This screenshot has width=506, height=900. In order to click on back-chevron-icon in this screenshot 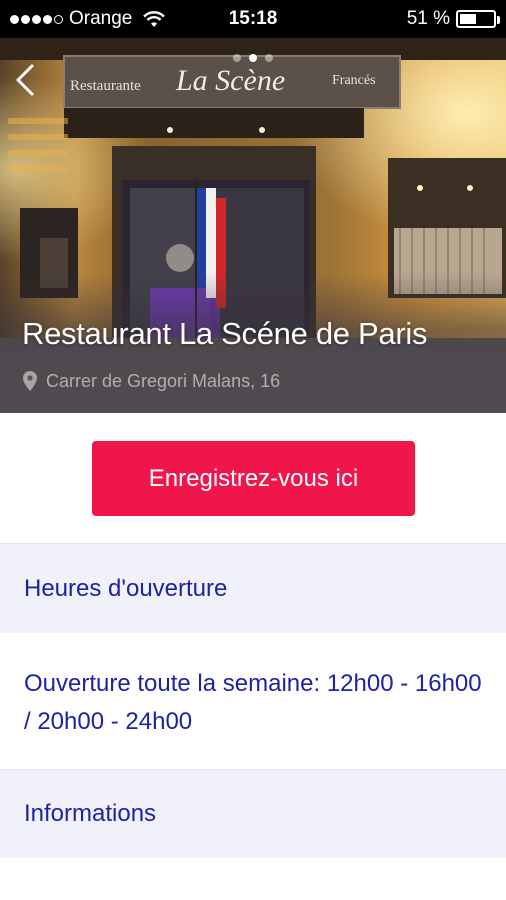, I will do `click(26, 80)`.